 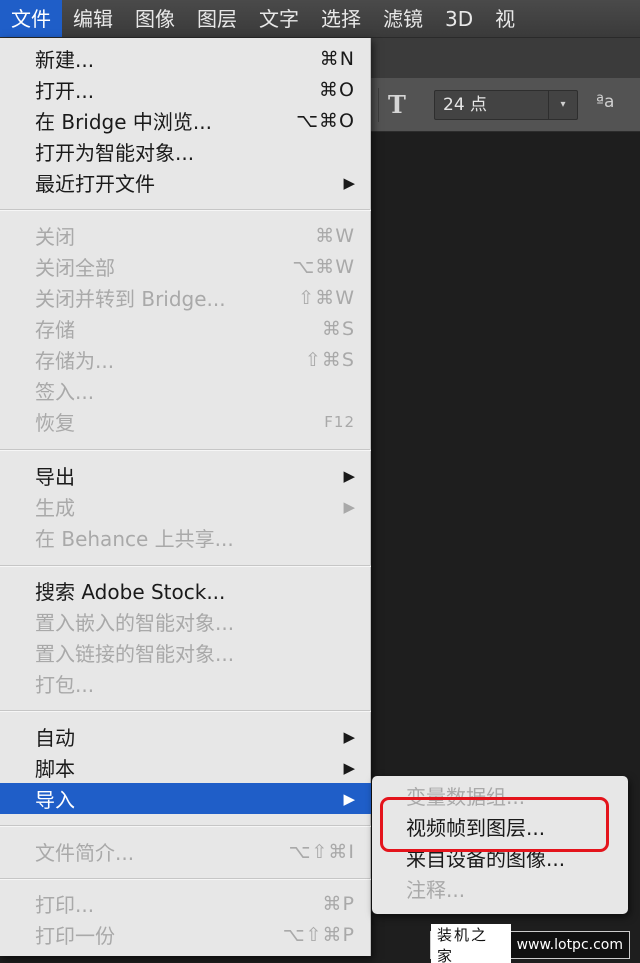 I want to click on menu-item-revert: 恢复 F12, so click(x=185, y=421).